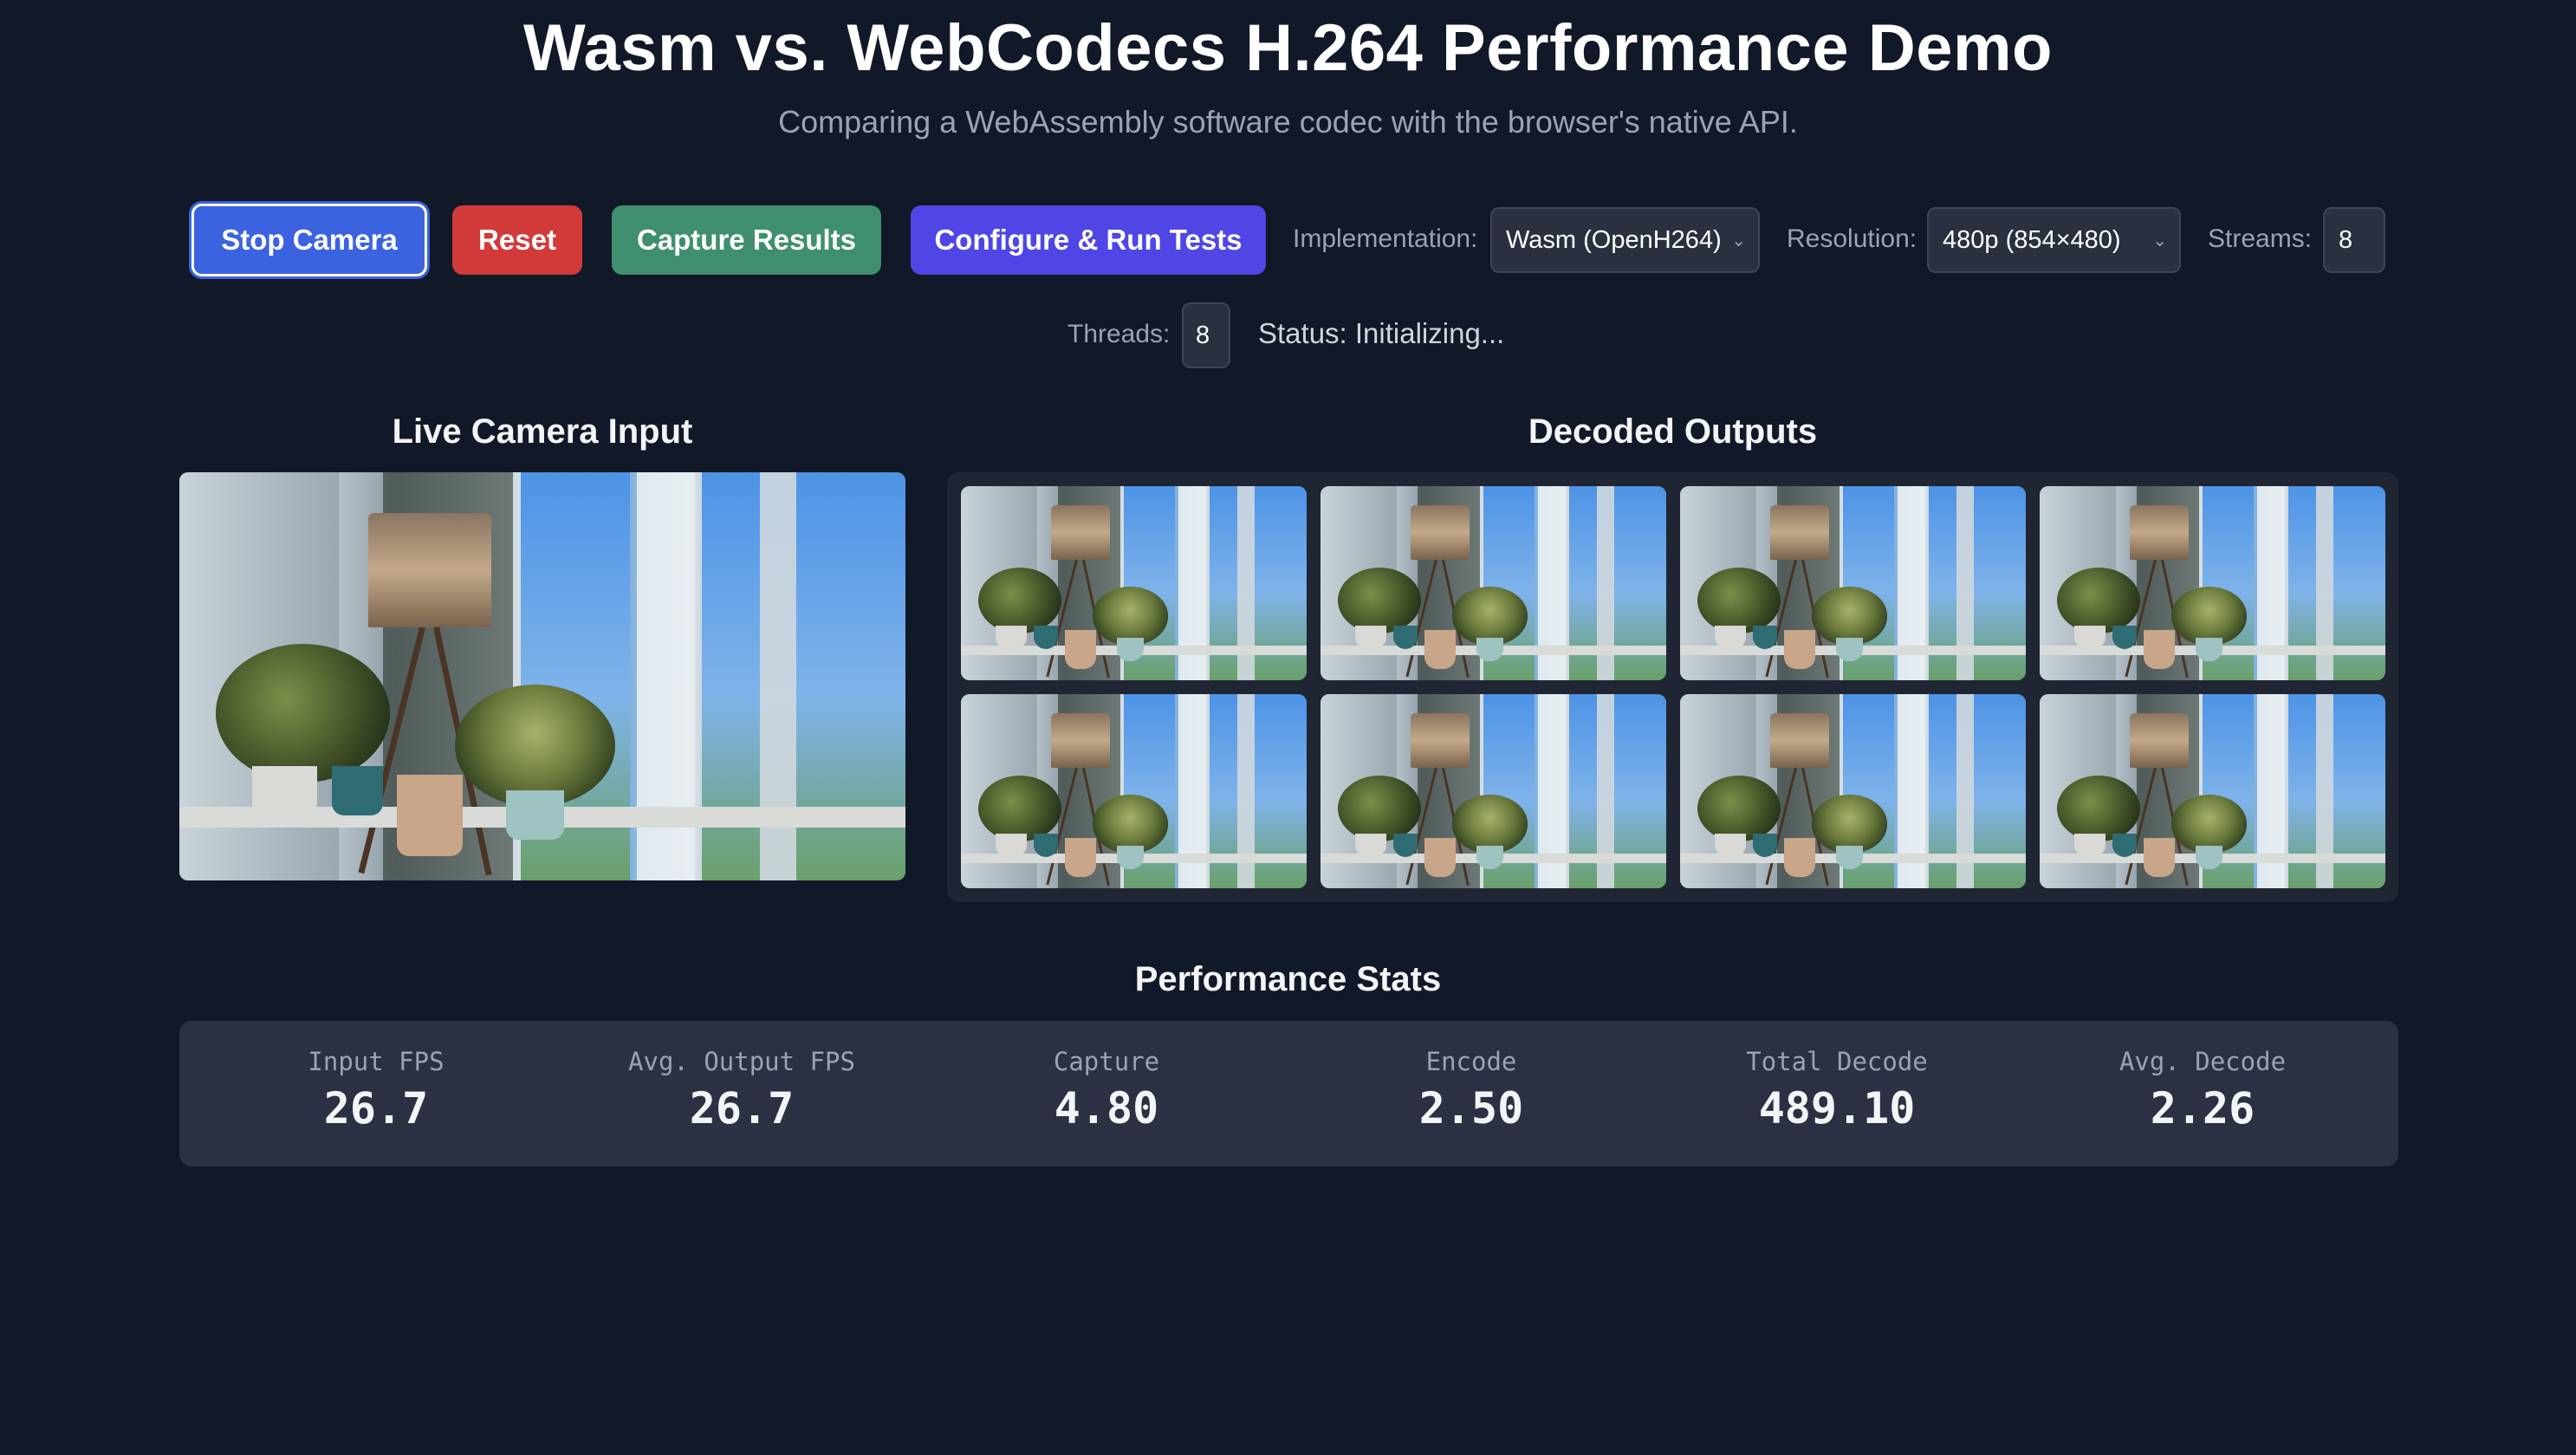 This screenshot has height=1455, width=2576. Describe the element at coordinates (1107, 1061) in the screenshot. I see `stat-label: Capture` at that location.